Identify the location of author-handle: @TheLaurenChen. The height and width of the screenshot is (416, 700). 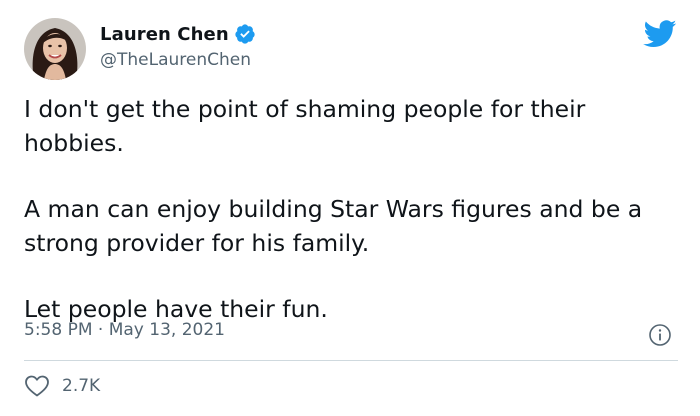
(175, 60).